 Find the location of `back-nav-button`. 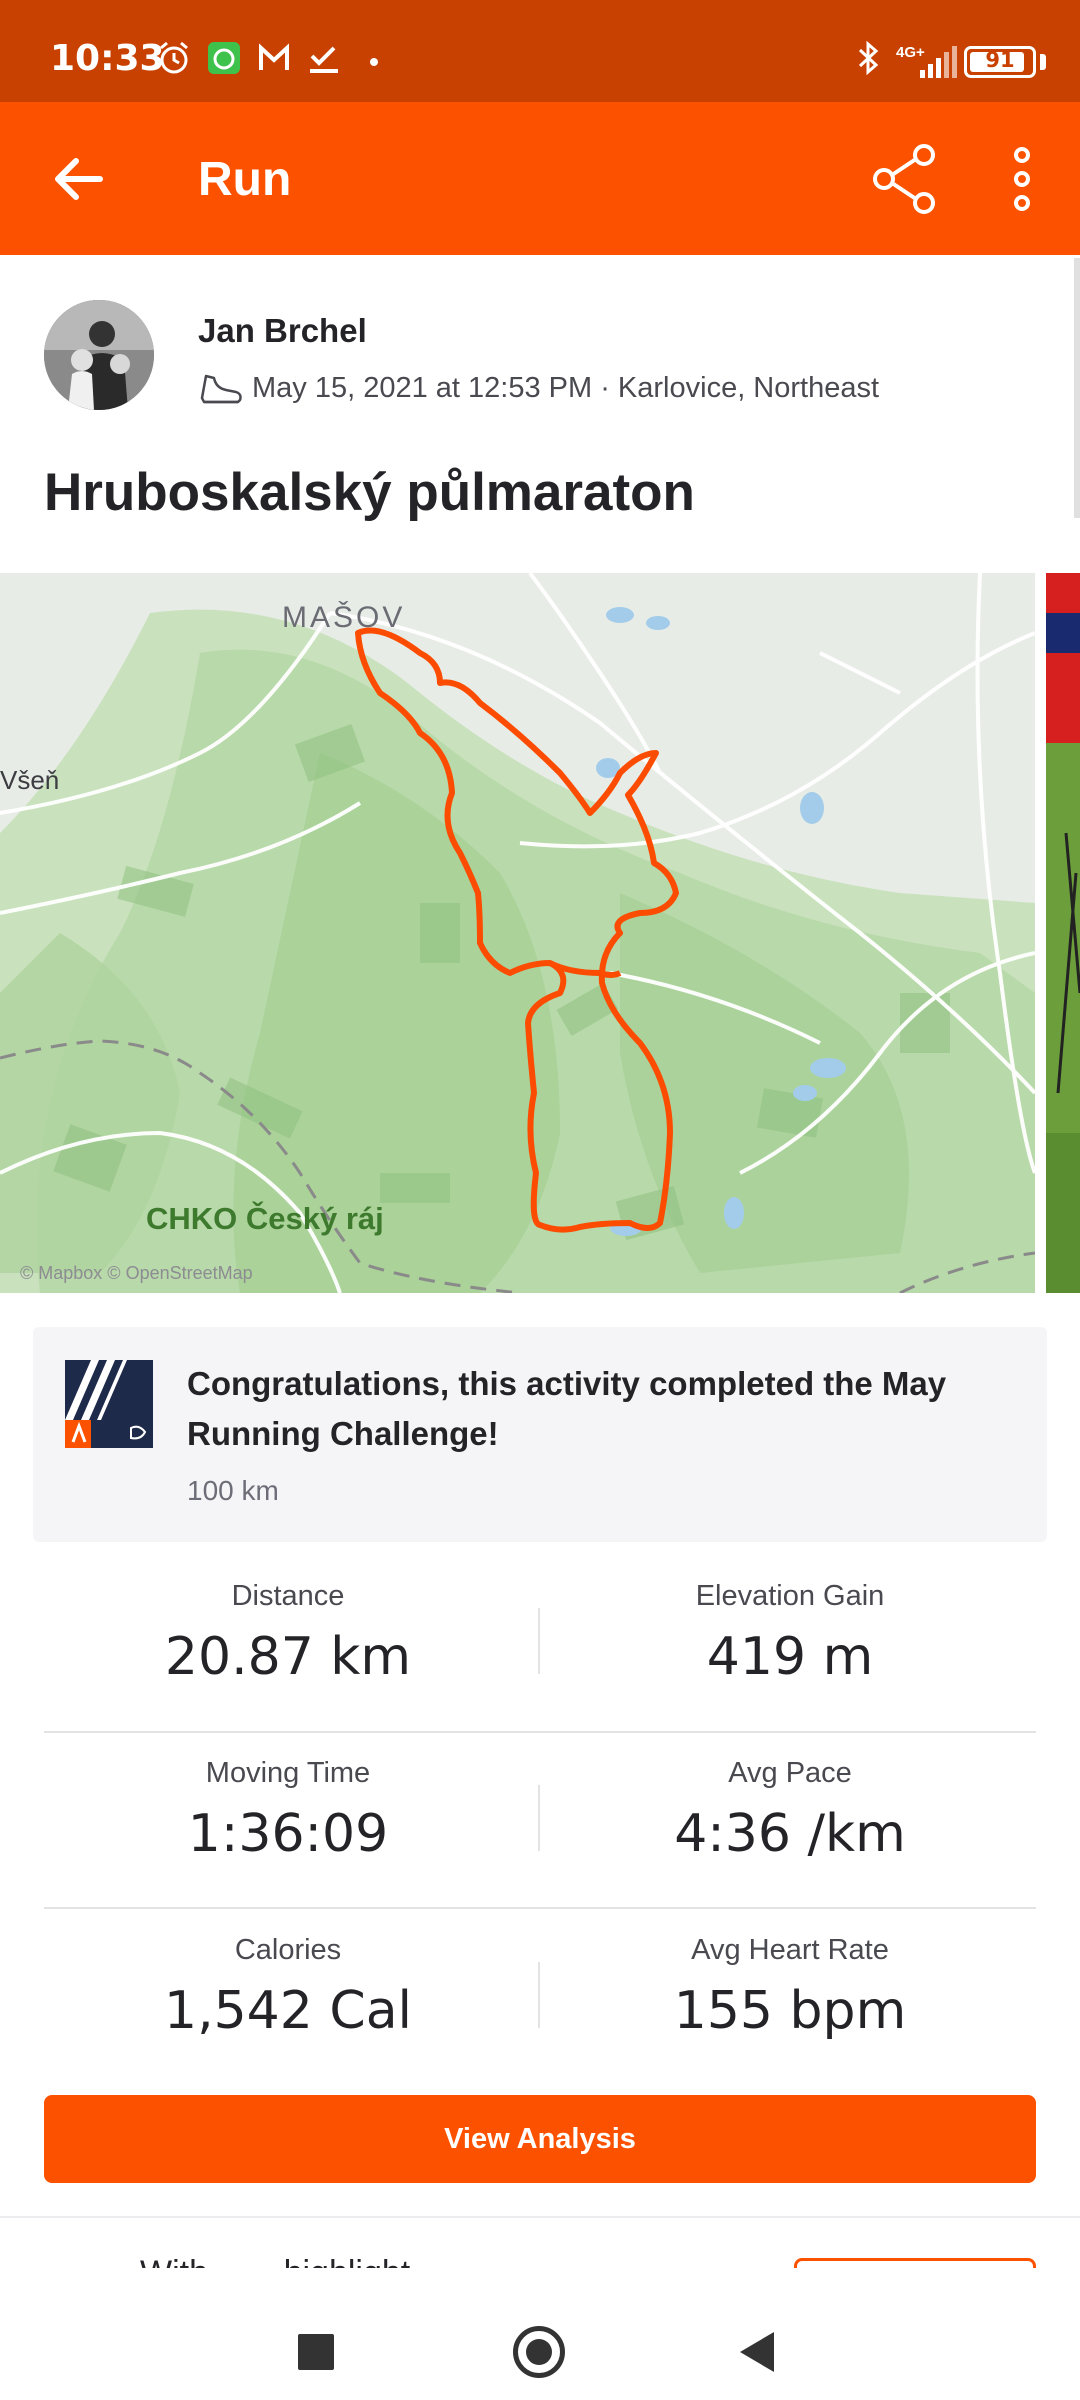

back-nav-button is located at coordinates (757, 2352).